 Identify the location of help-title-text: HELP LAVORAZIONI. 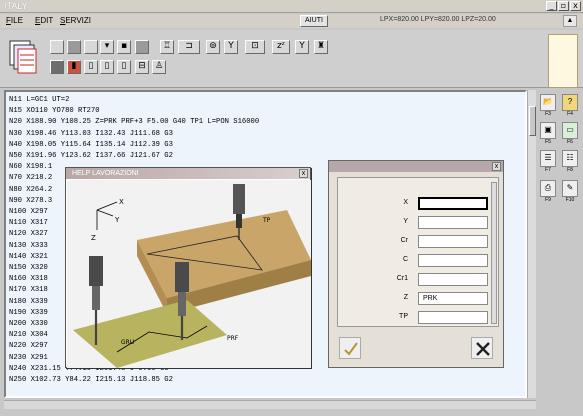
(105, 173).